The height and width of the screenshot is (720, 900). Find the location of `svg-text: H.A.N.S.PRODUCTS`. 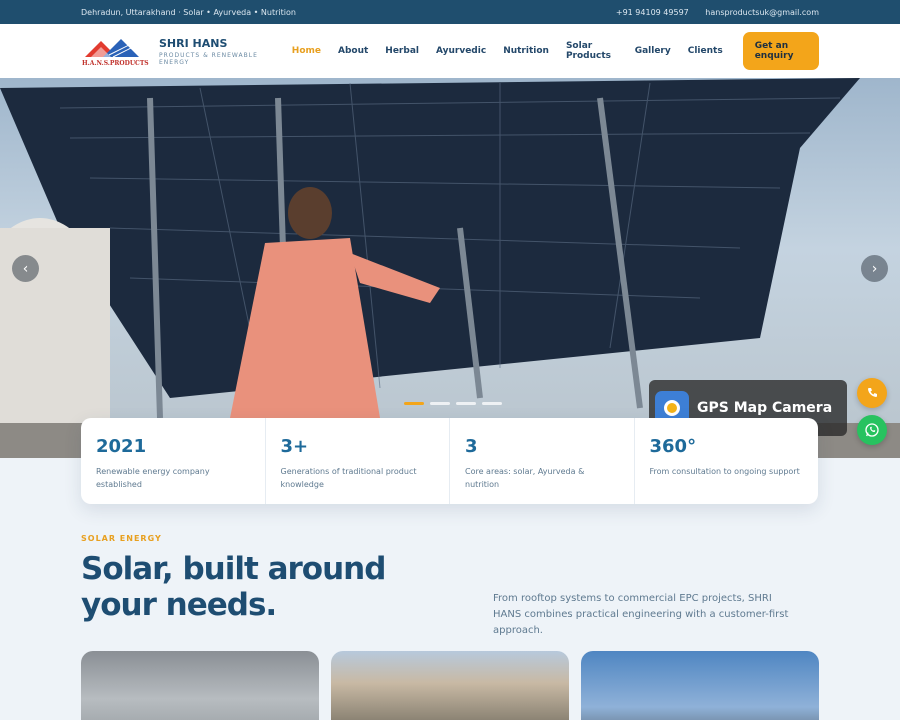

svg-text: H.A.N.S.PRODUCTS is located at coordinates (115, 63).